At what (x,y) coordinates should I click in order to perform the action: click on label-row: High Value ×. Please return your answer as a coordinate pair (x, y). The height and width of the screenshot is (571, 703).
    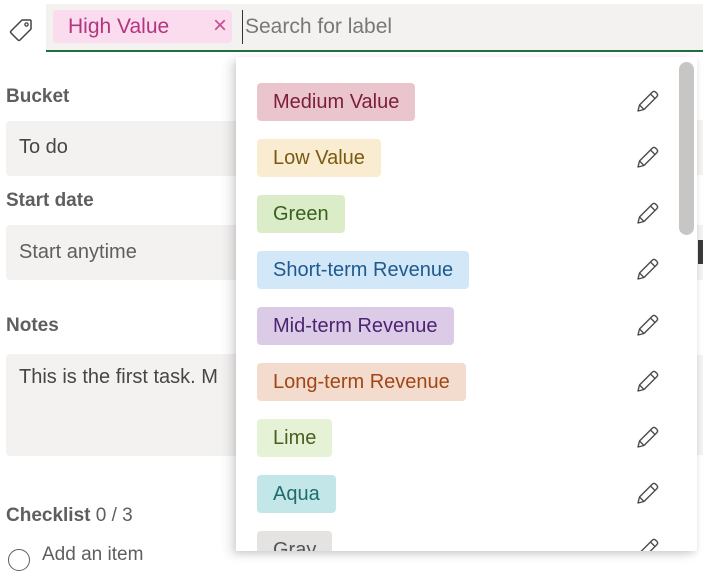
    Looking at the image, I should click on (351, 28).